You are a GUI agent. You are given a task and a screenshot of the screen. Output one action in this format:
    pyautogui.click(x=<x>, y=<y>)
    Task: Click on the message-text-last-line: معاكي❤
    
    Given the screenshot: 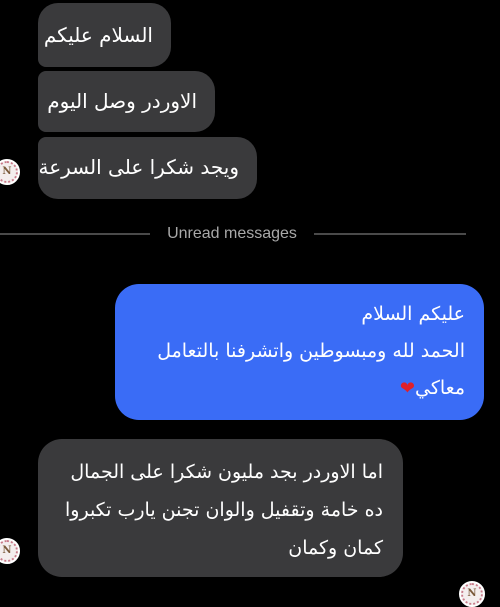 What is the action you would take?
    pyautogui.click(x=290, y=388)
    